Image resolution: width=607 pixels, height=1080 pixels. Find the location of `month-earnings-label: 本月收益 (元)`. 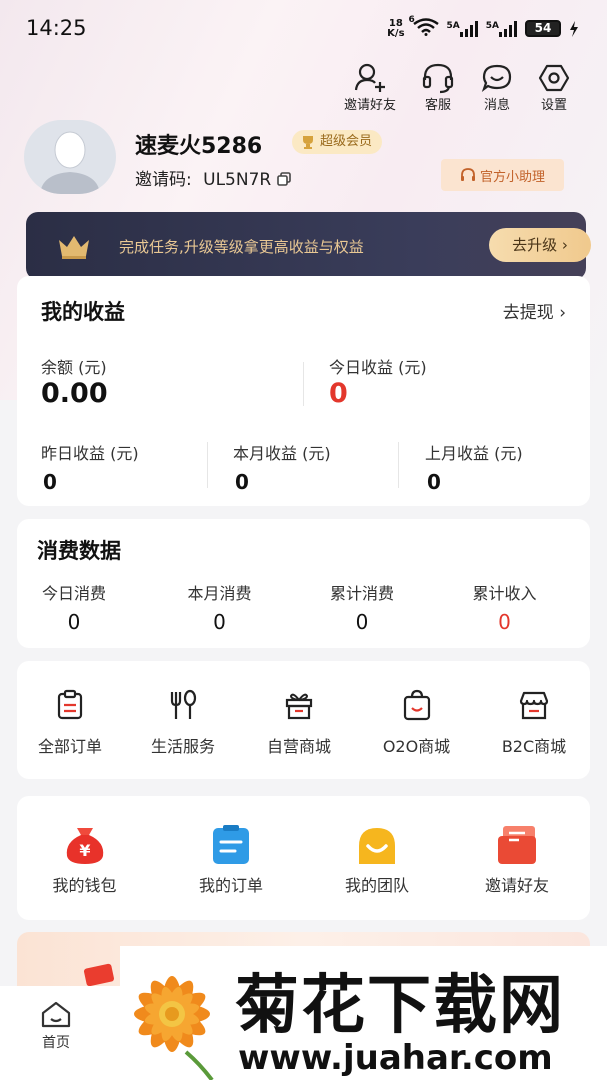

month-earnings-label: 本月收益 (元) is located at coordinates (282, 453).